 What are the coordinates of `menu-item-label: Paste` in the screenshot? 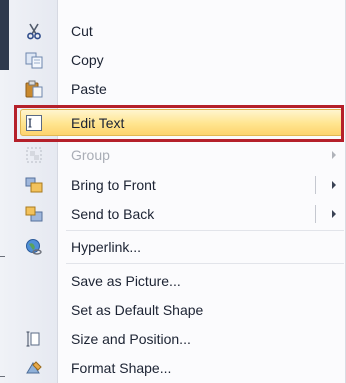 It's located at (89, 89).